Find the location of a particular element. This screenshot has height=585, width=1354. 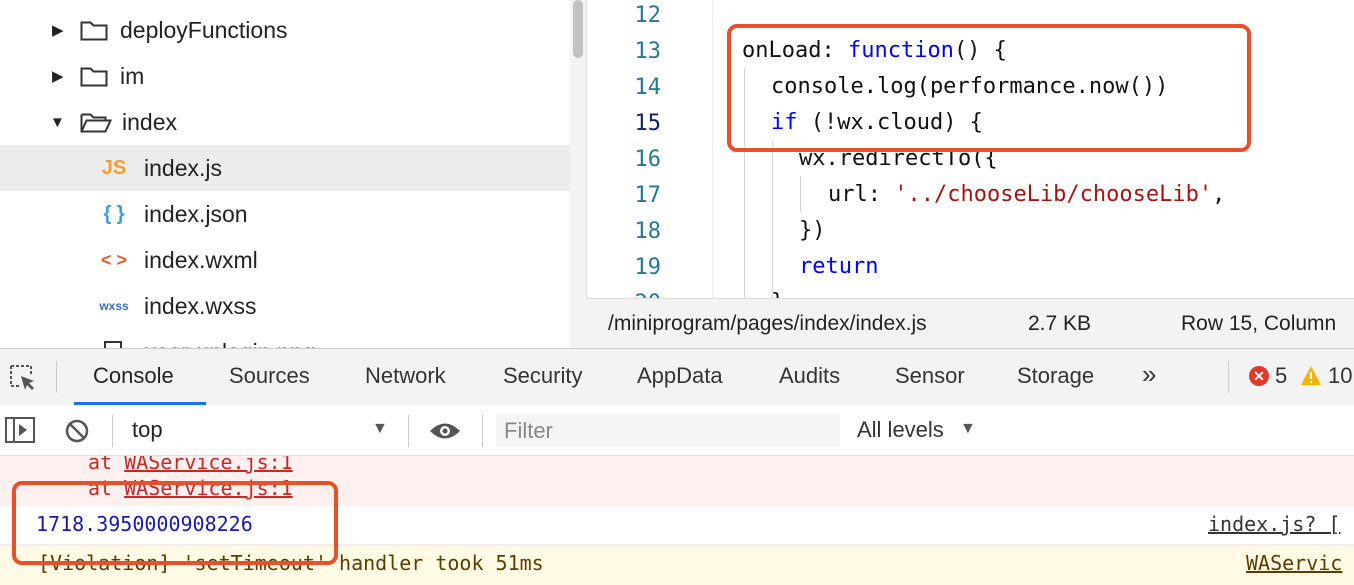

tree-item-label: user-unlogin.png is located at coordinates (229, 344).